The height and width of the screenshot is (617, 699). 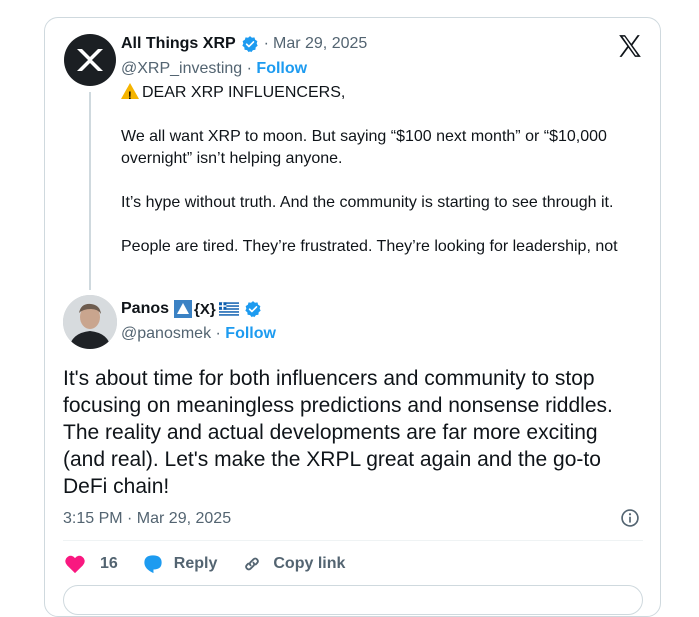 What do you see at coordinates (90, 191) in the screenshot?
I see `thread-line` at bounding box center [90, 191].